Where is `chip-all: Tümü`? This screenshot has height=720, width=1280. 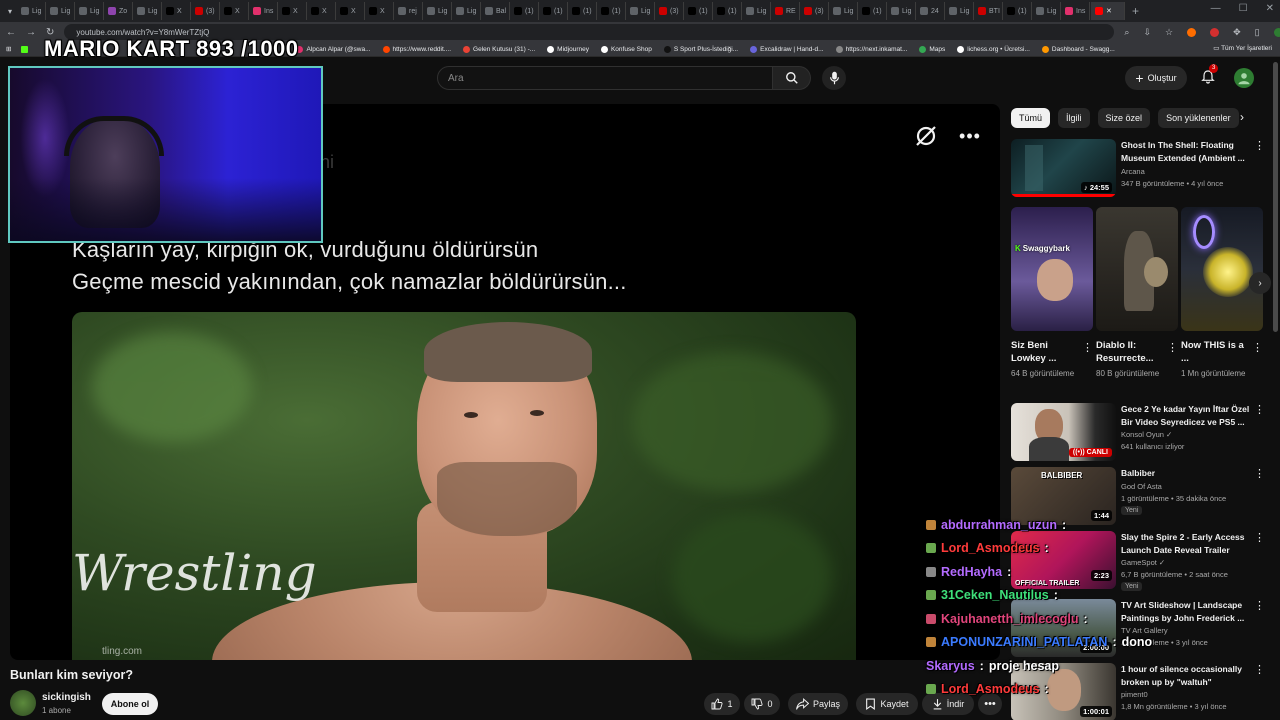 chip-all: Tümü is located at coordinates (1031, 118).